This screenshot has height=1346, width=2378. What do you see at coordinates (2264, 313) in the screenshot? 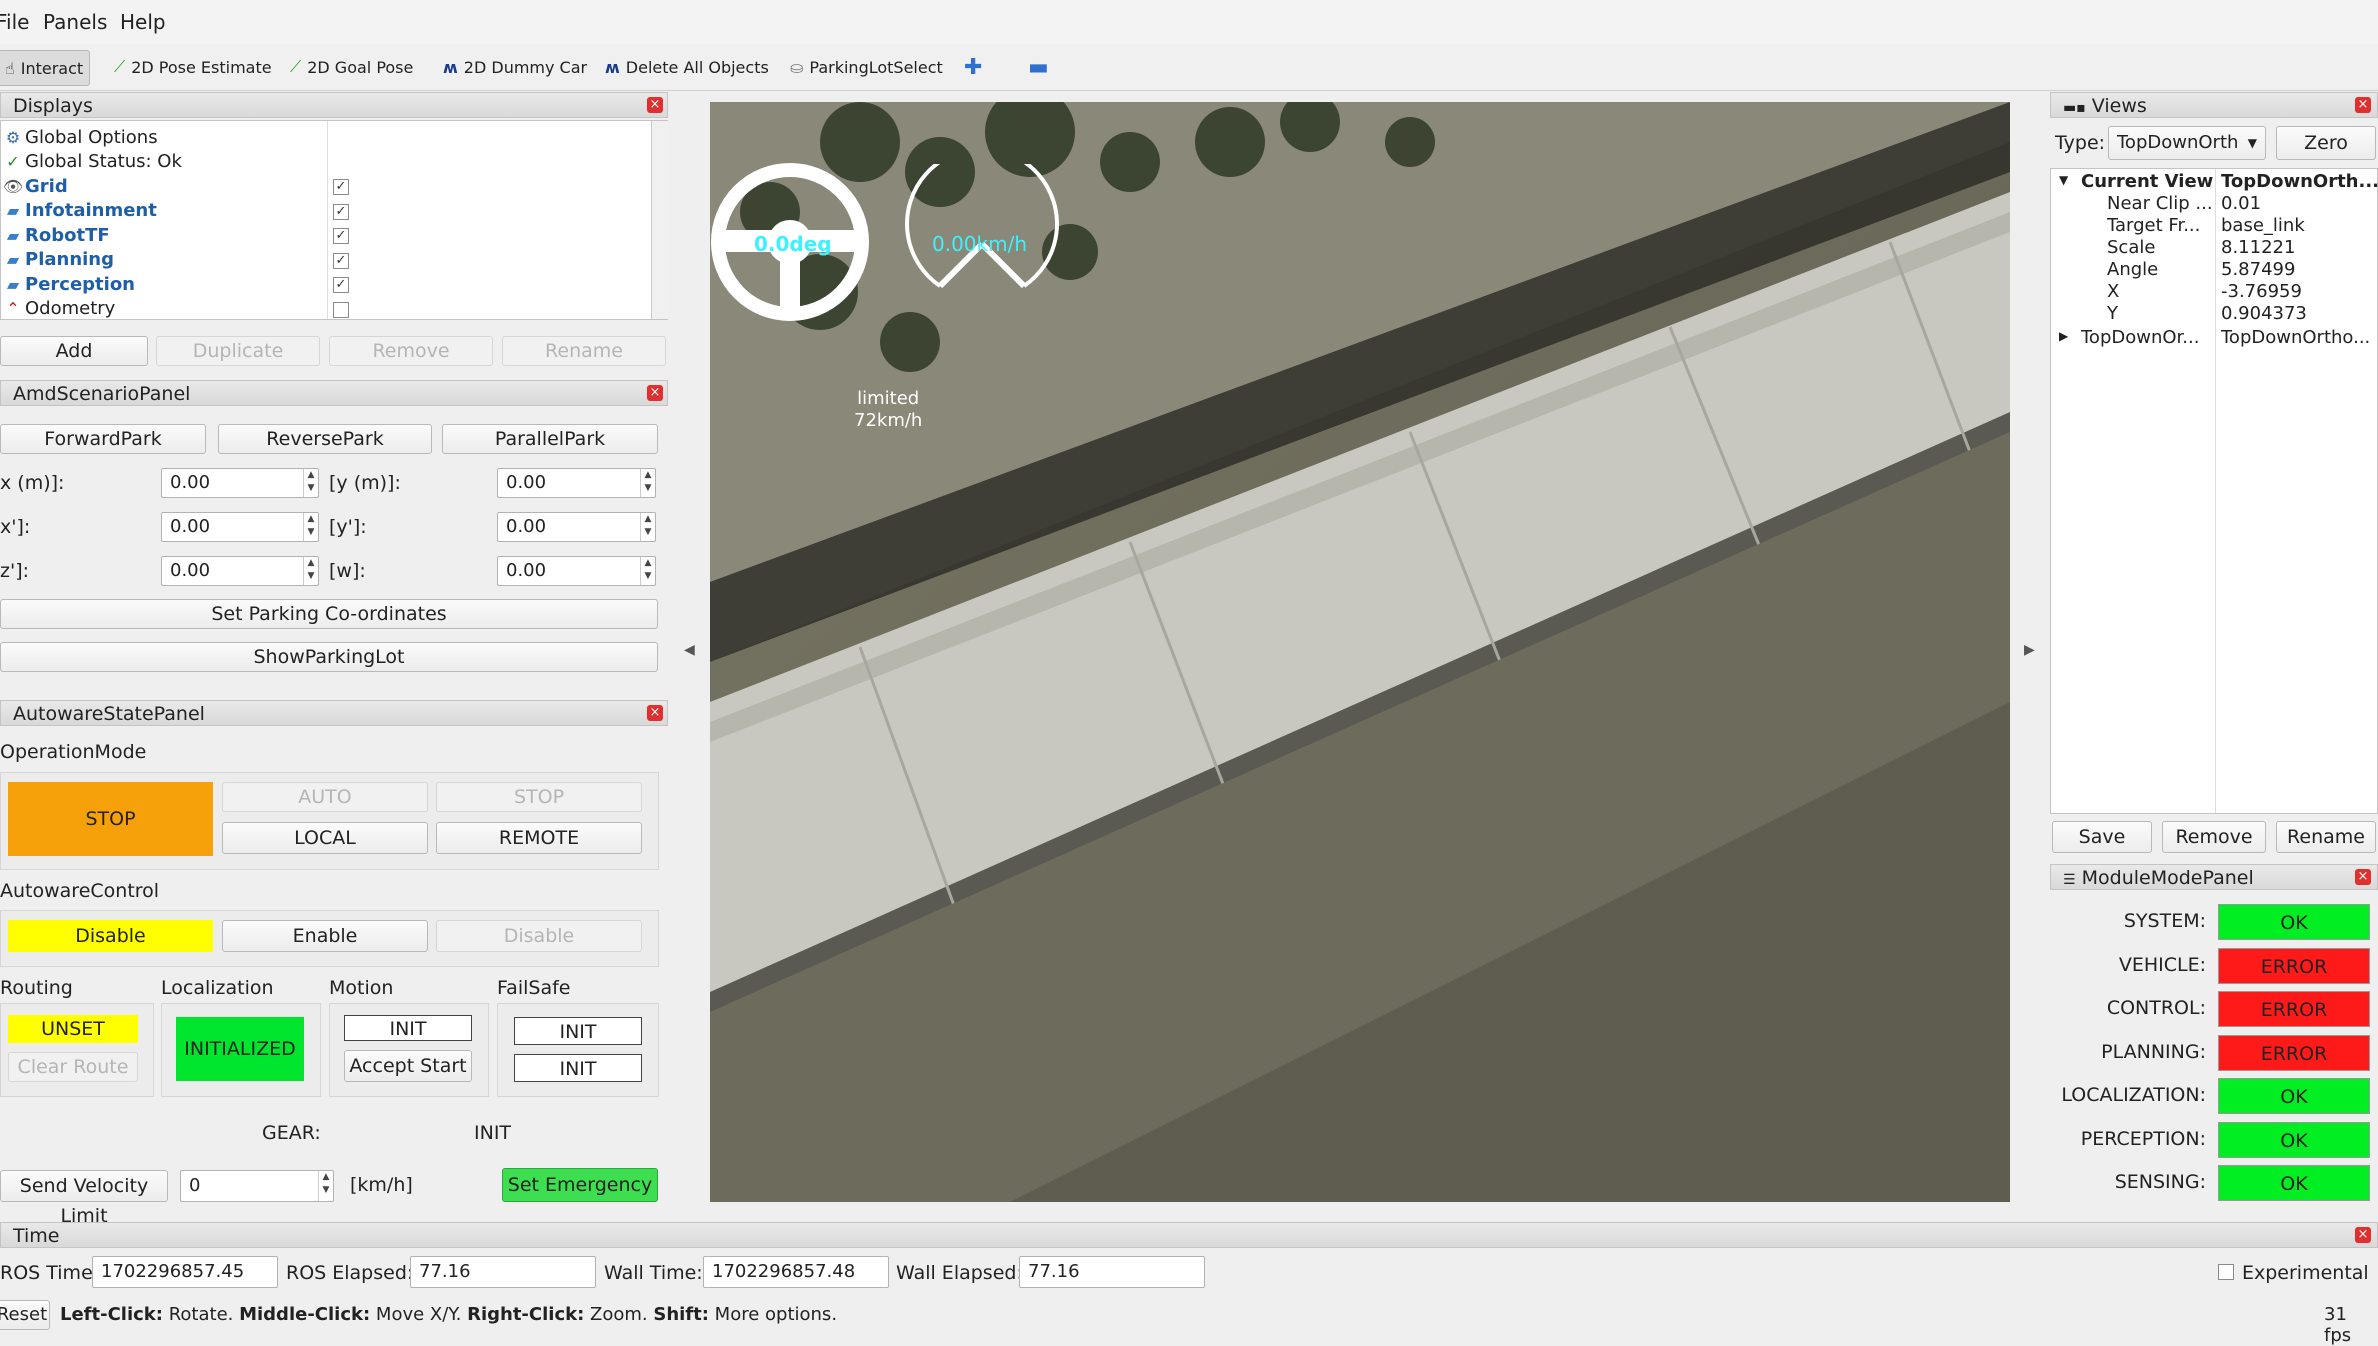
I see `view-property-value: 0.904373` at bounding box center [2264, 313].